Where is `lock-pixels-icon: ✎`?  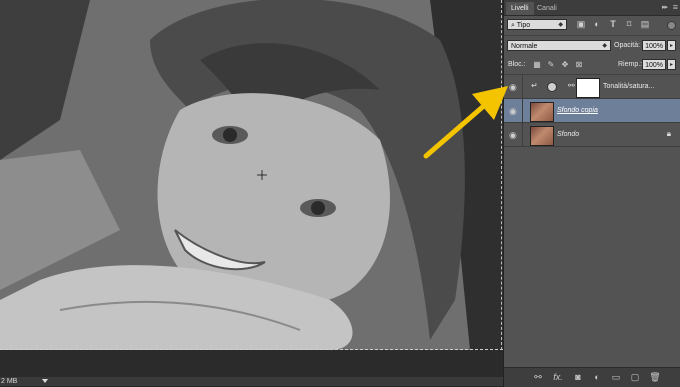 lock-pixels-icon: ✎ is located at coordinates (551, 65).